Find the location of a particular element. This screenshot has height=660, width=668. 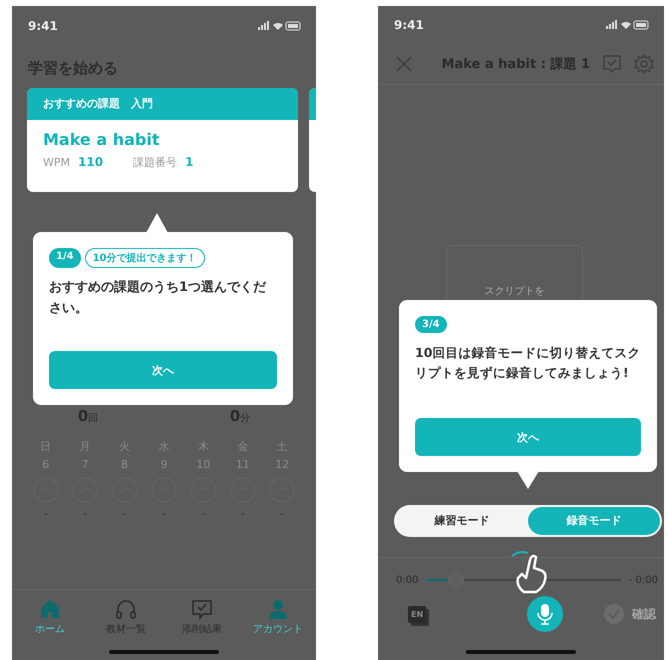

tutorial-message: おすすめの課題のうち1つ選んでください。 is located at coordinates (158, 298).